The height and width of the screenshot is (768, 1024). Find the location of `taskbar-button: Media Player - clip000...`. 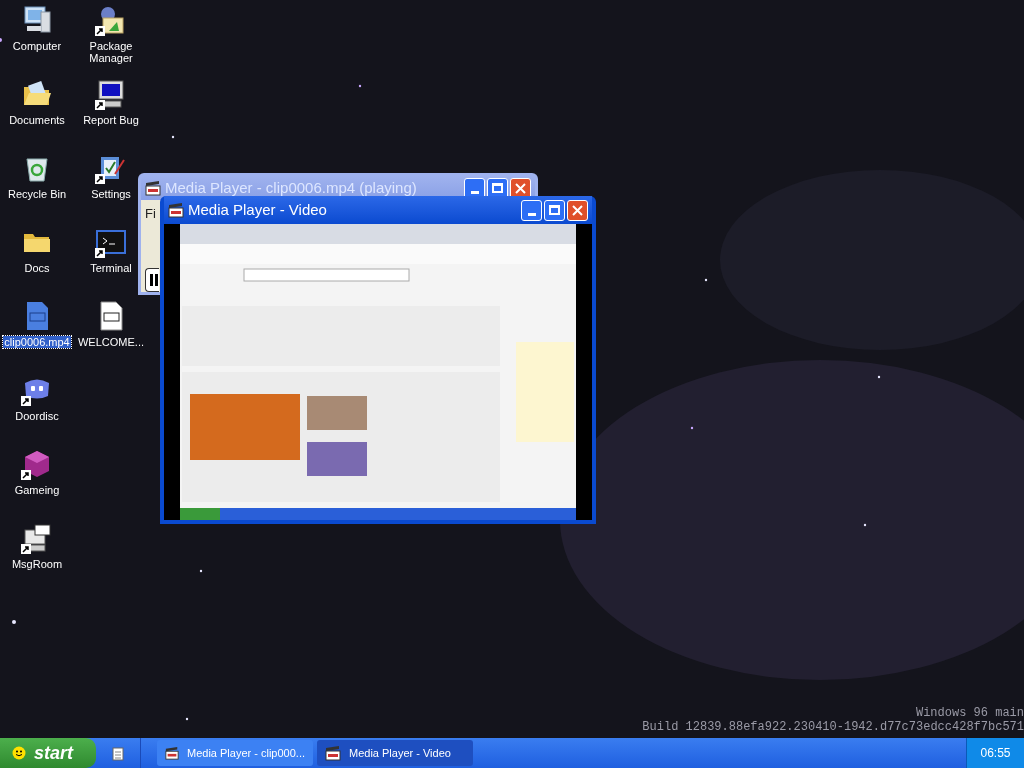

taskbar-button: Media Player - clip000... is located at coordinates (235, 753).